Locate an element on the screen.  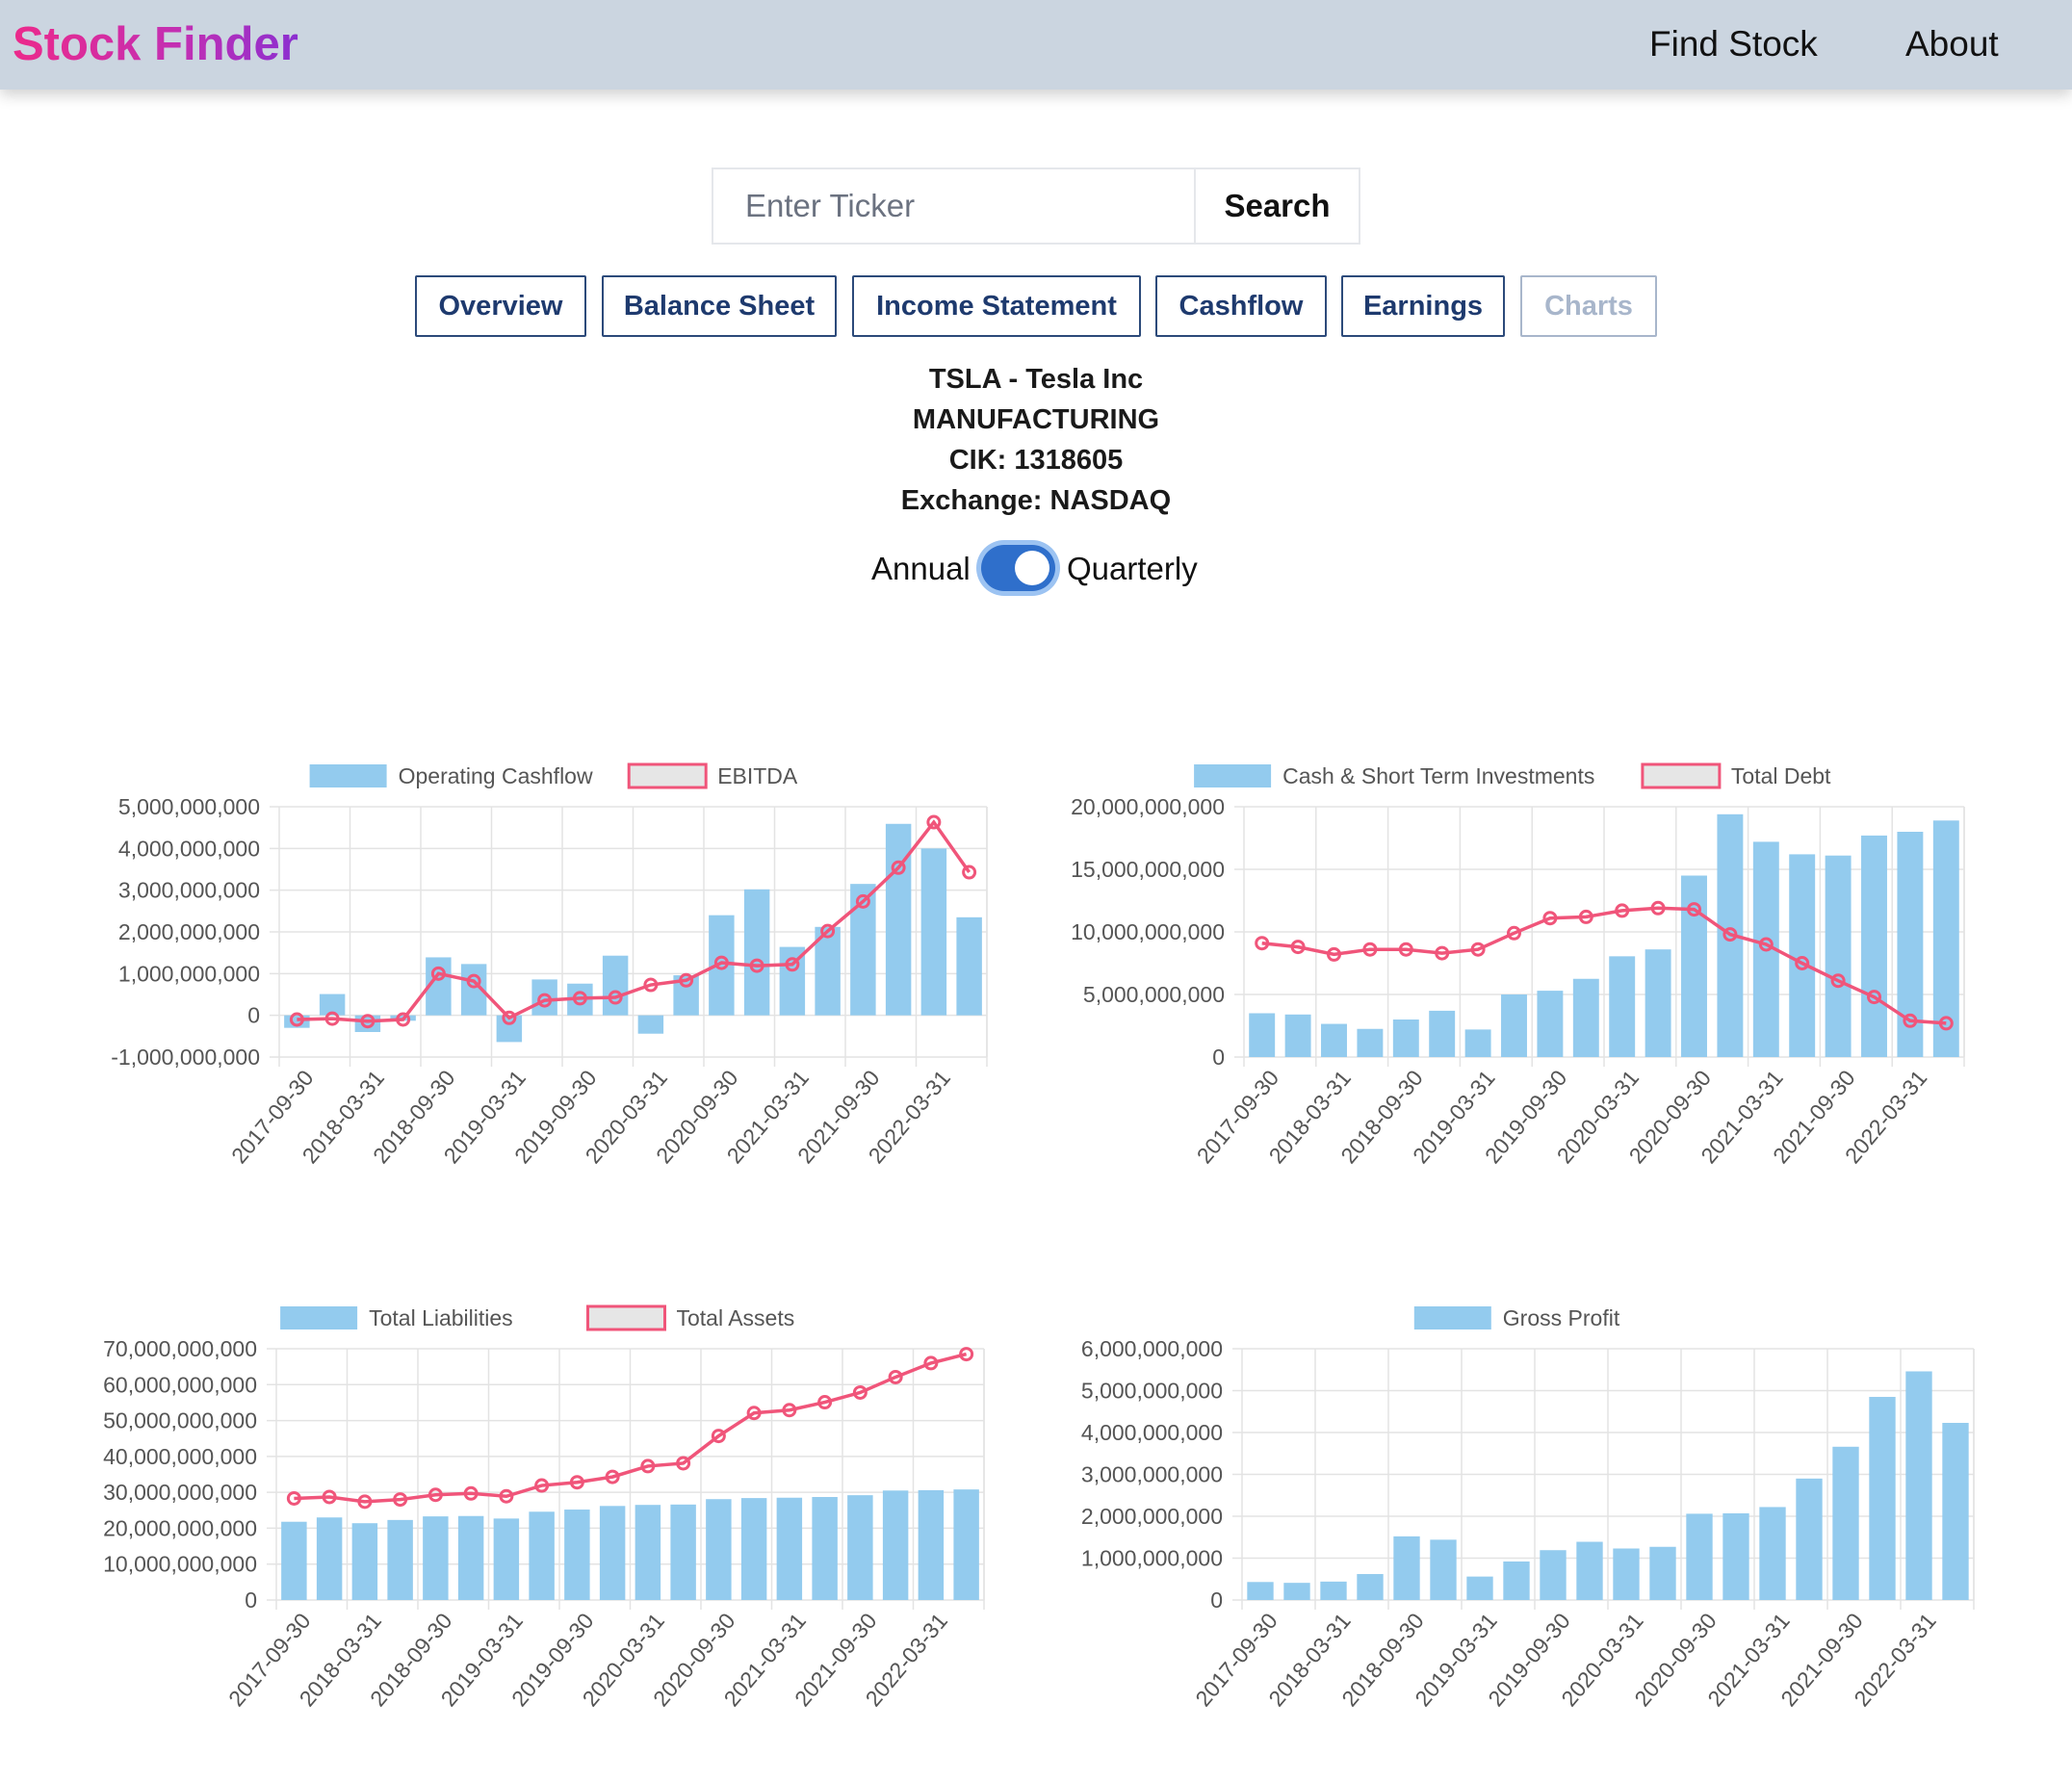
search-form: Search is located at coordinates (1036, 206).